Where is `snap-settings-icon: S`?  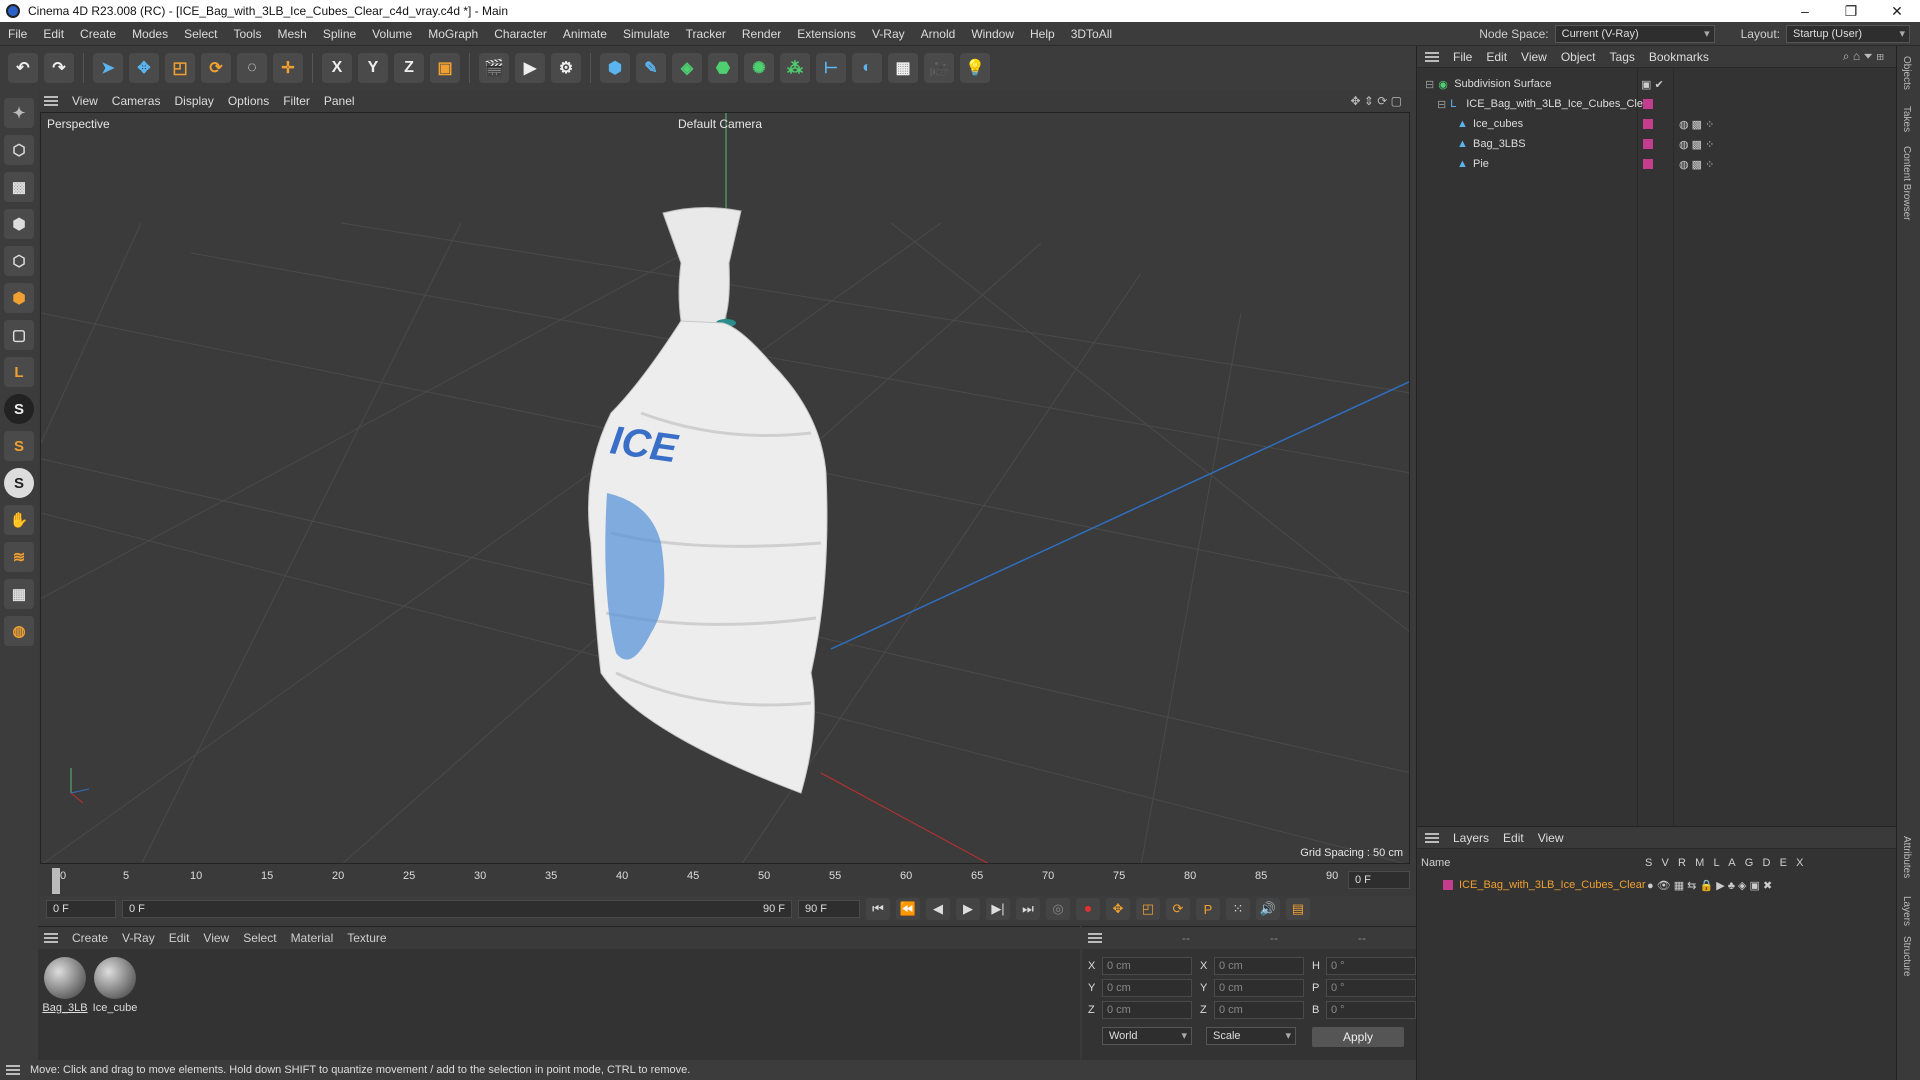
snap-settings-icon: S is located at coordinates (19, 446).